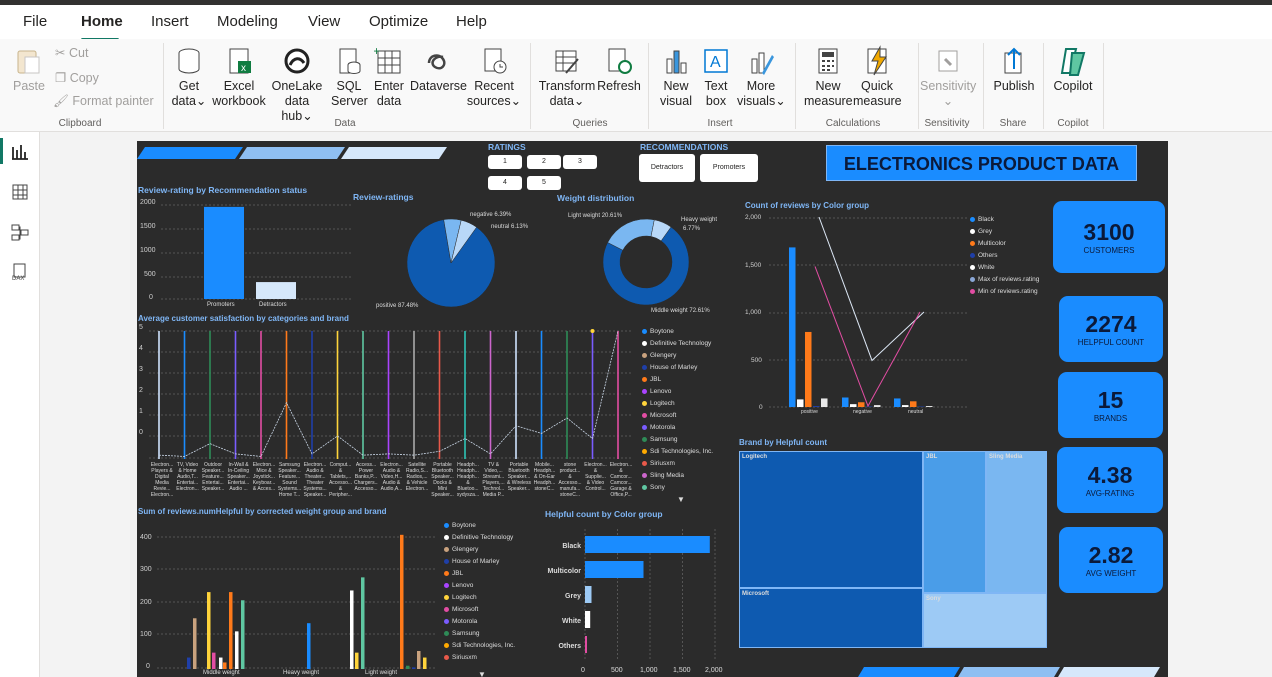  What do you see at coordinates (544, 183) in the screenshot?
I see `rating-5-button: 5` at bounding box center [544, 183].